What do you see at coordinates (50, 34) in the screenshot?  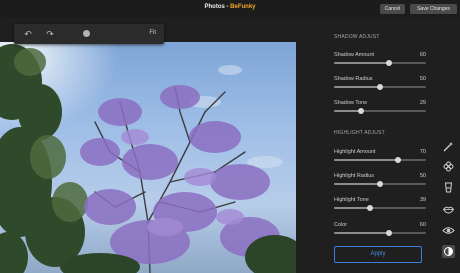 I see `redo-icon: ↷` at bounding box center [50, 34].